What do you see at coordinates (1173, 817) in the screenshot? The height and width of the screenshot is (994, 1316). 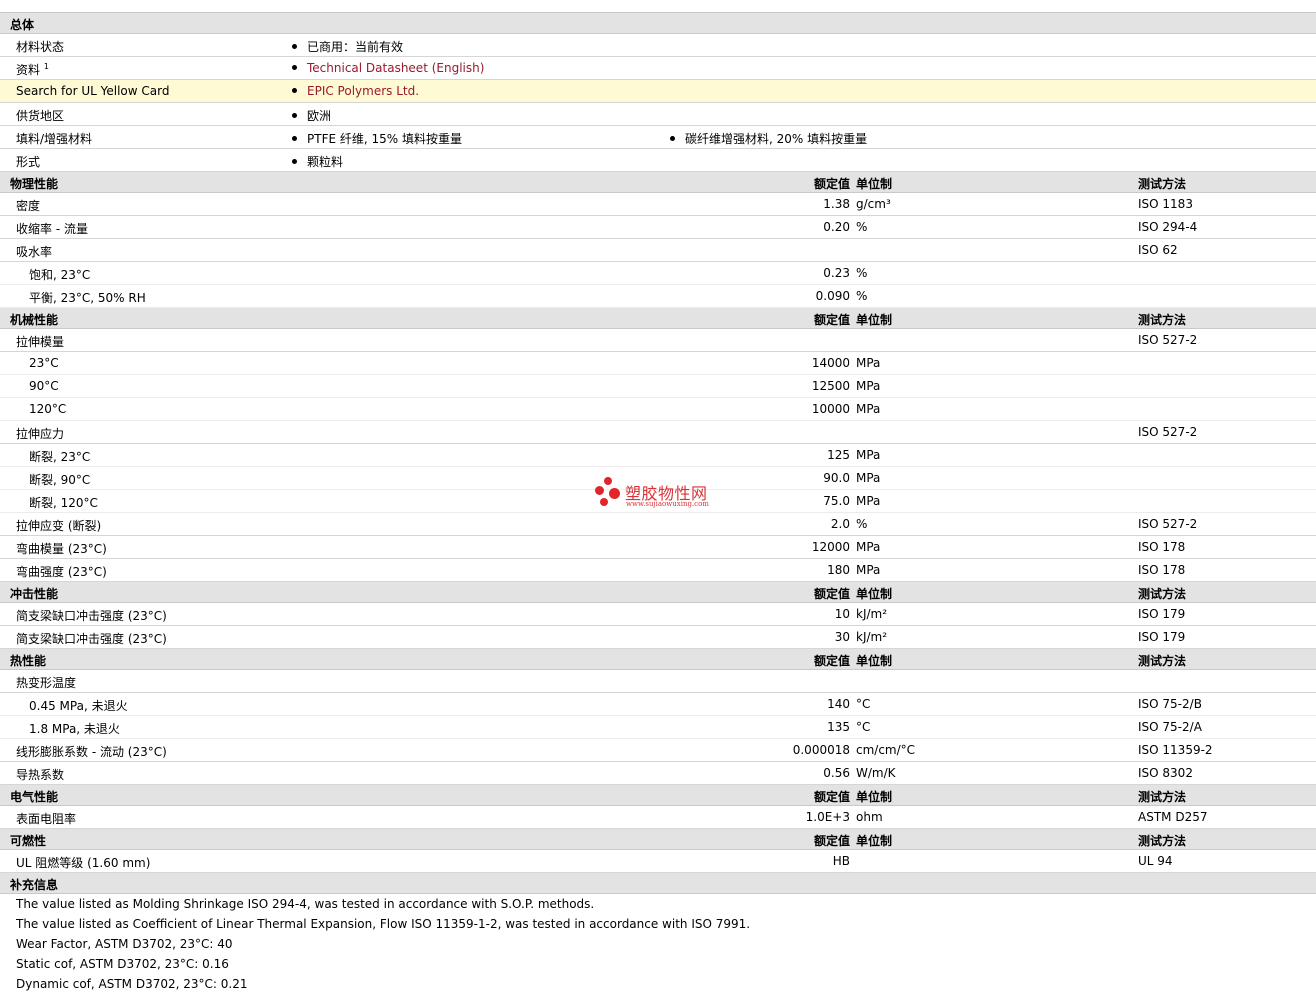 I see `test-method: ASTM D257` at bounding box center [1173, 817].